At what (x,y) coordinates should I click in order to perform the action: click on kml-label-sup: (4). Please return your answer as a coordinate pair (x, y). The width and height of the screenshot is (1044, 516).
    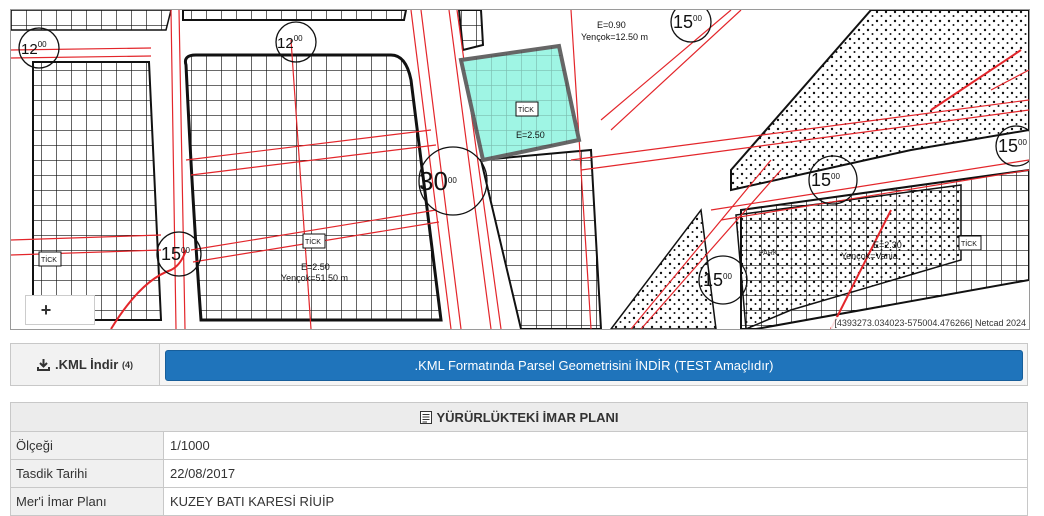
    Looking at the image, I should click on (127, 364).